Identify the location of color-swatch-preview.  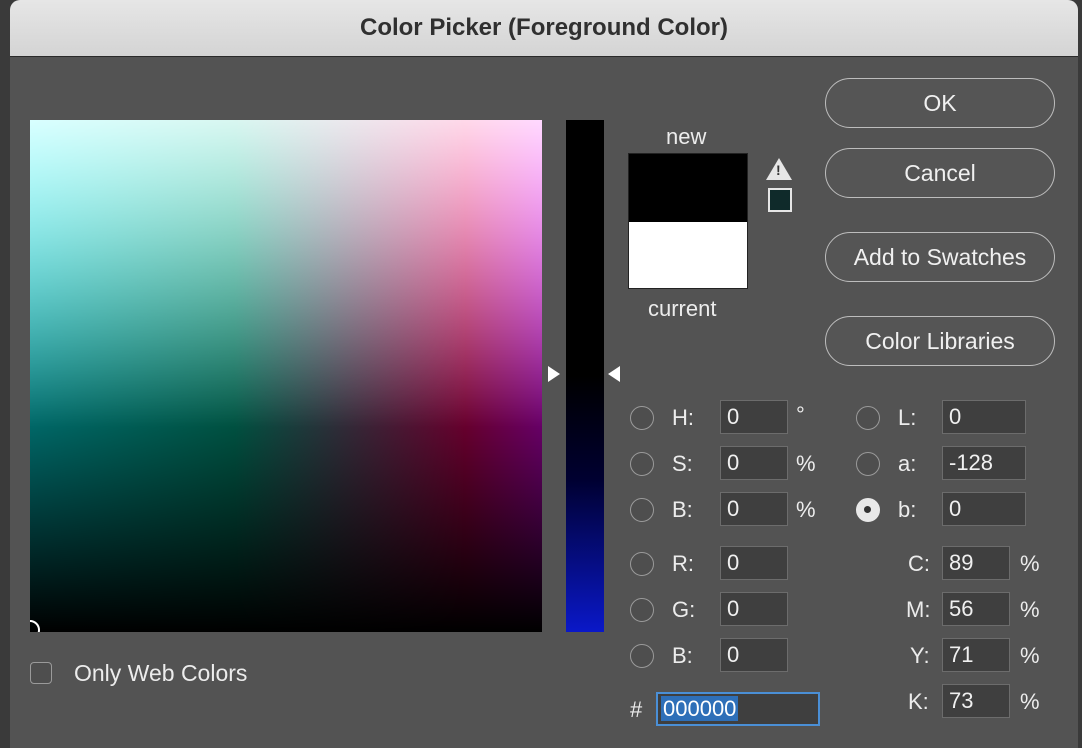
(688, 221).